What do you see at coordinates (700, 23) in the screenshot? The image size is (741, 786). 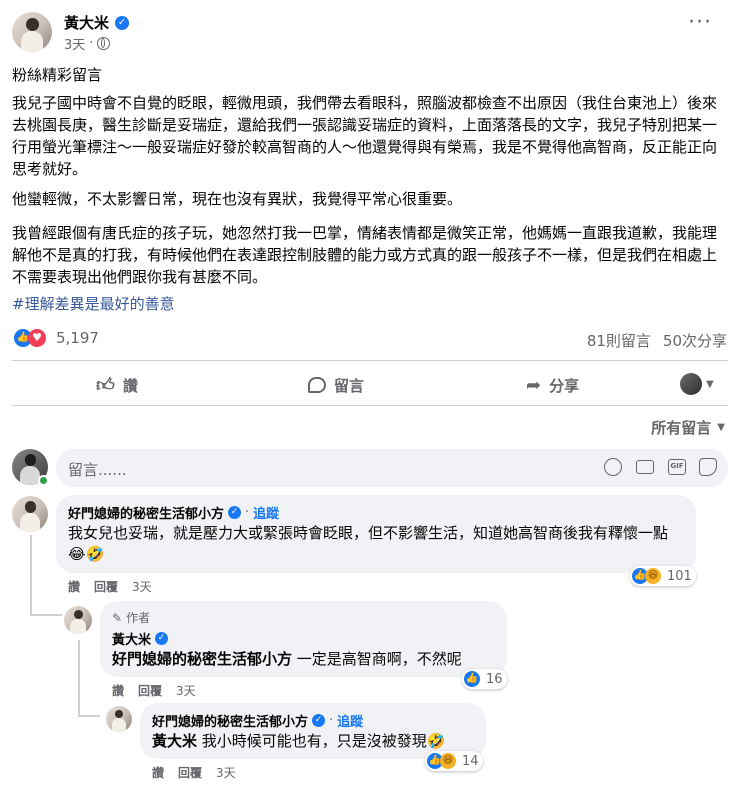 I see `more-options-icon: ···` at bounding box center [700, 23].